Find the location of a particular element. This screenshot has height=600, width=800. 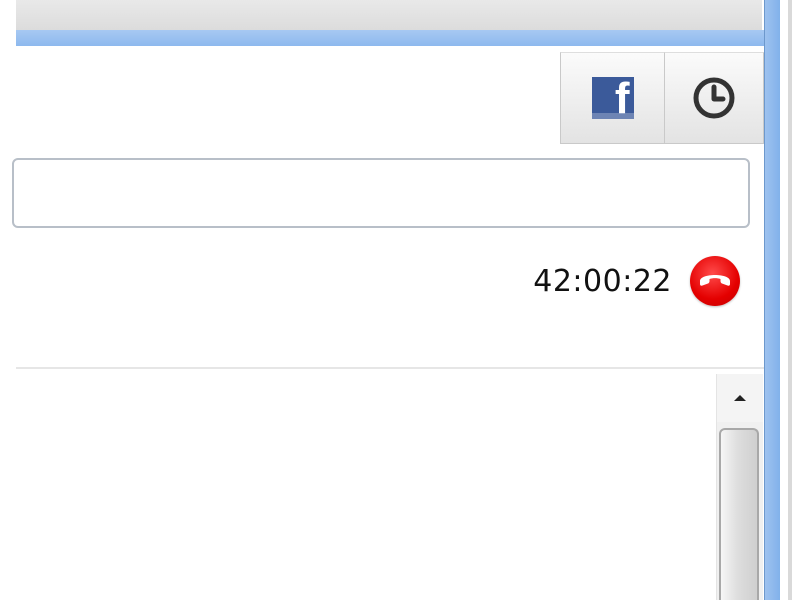

clock-icon is located at coordinates (714, 98).